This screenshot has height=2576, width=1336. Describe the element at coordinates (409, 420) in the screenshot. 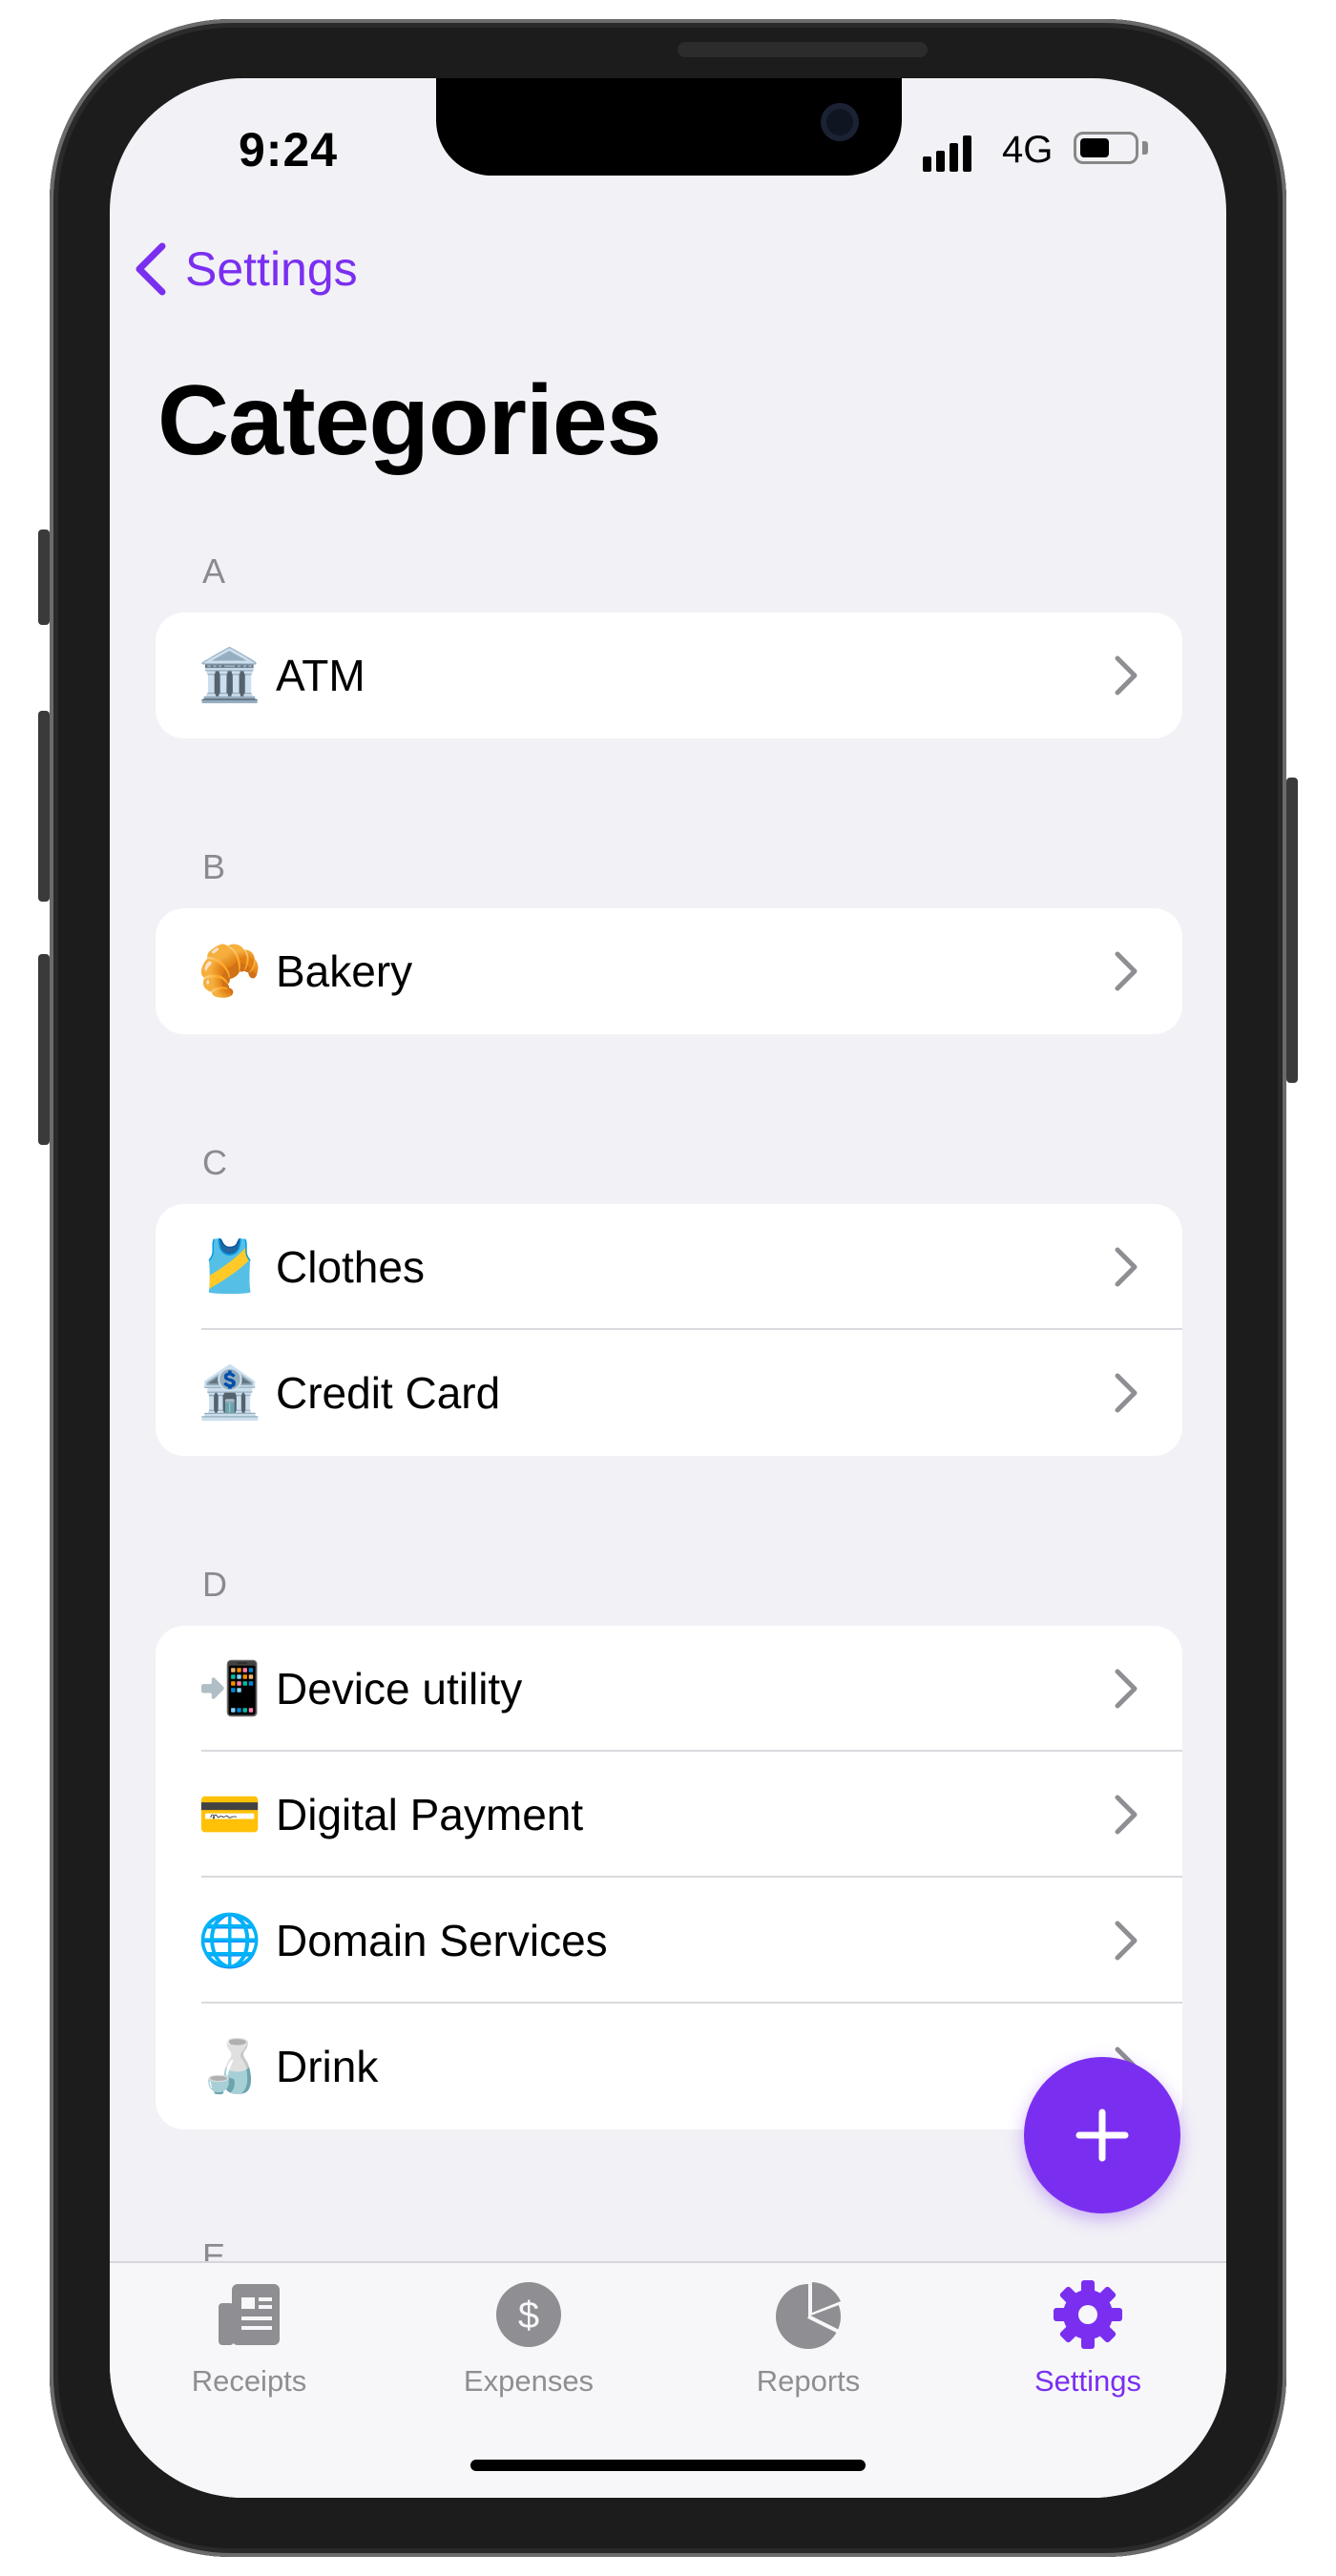

I see `page-title: Categories` at that location.